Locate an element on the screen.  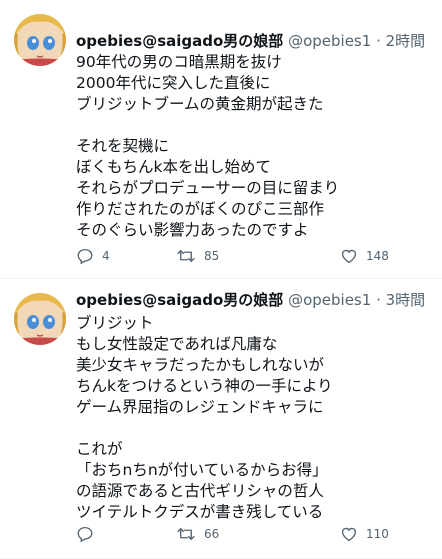
tweet-line: ぼくもちんk本を出し始めて is located at coordinates (173, 167).